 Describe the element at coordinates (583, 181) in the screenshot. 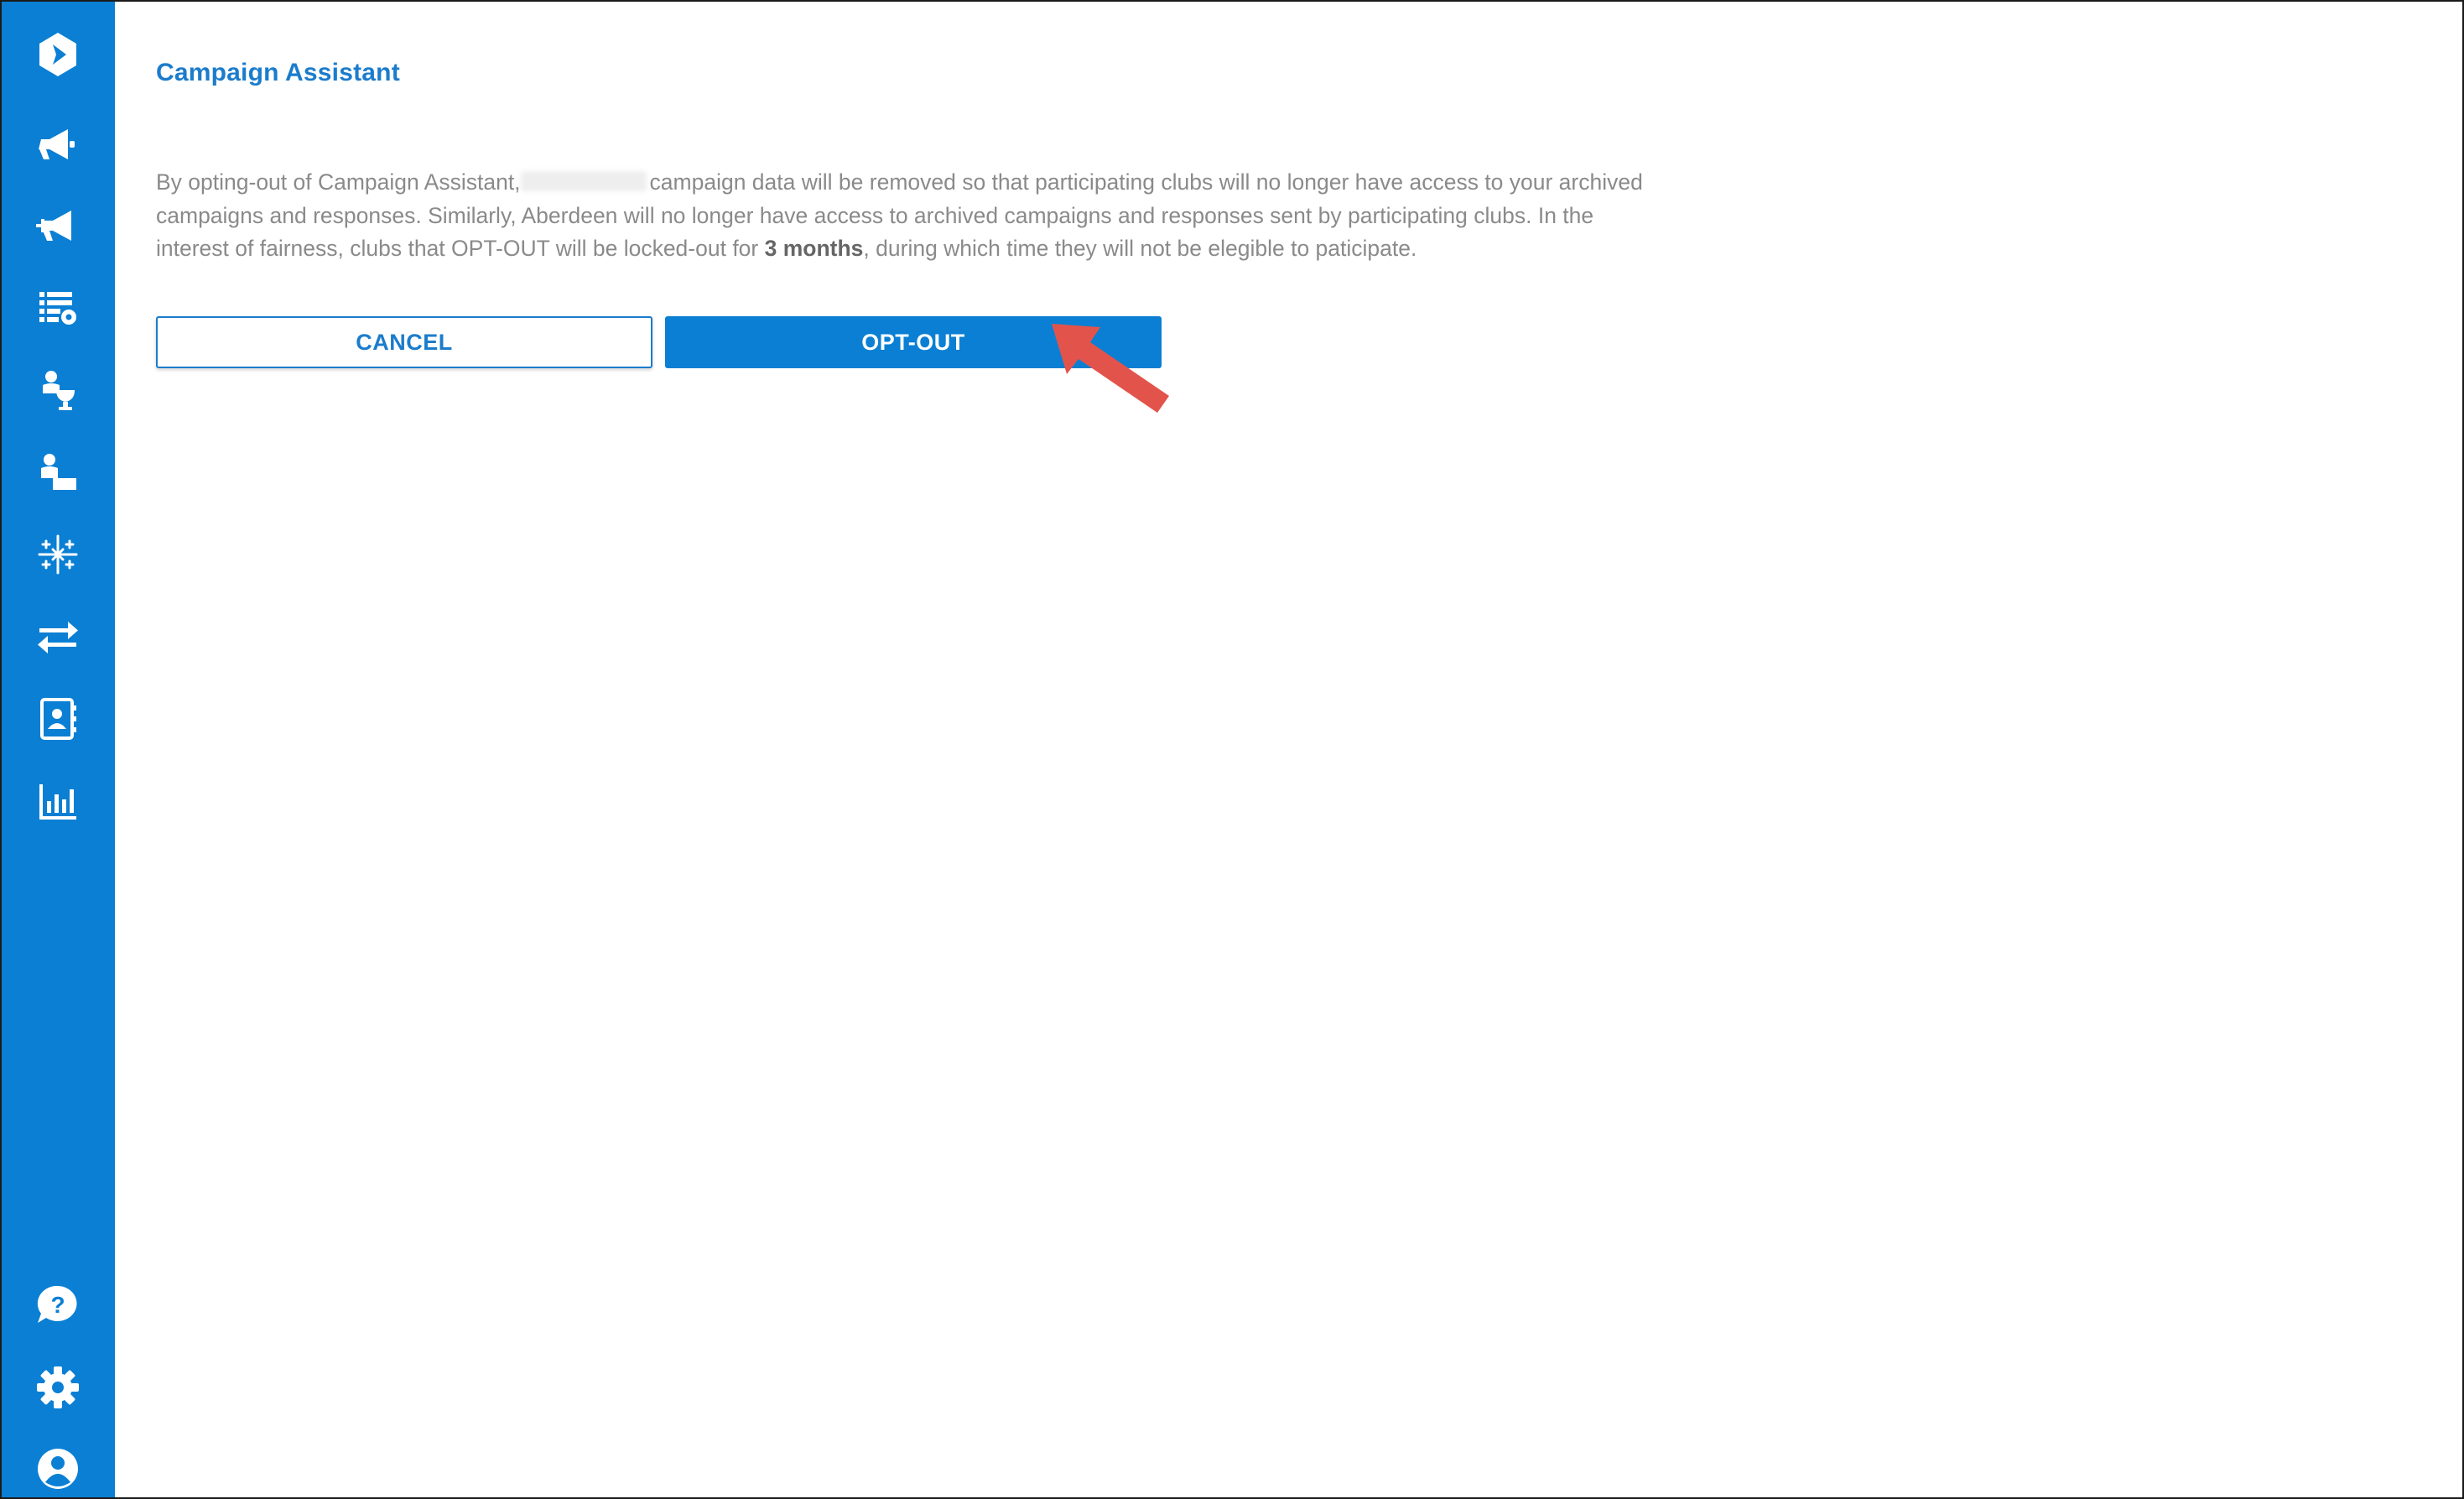

I see `redacted-club-name` at that location.